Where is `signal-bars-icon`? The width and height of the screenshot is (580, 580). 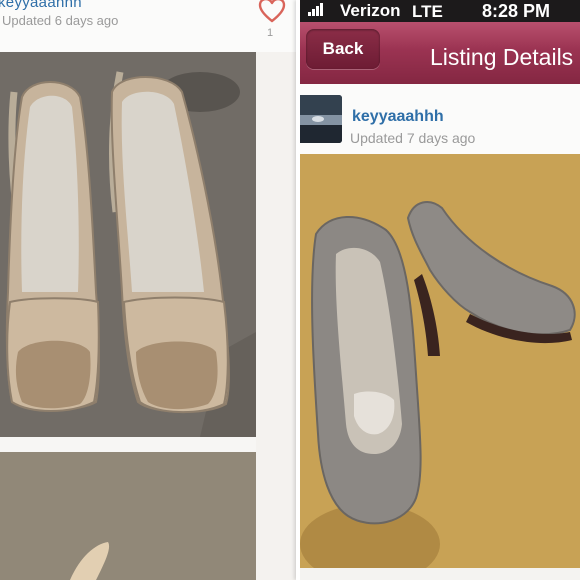
signal-bars-icon is located at coordinates (317, 9).